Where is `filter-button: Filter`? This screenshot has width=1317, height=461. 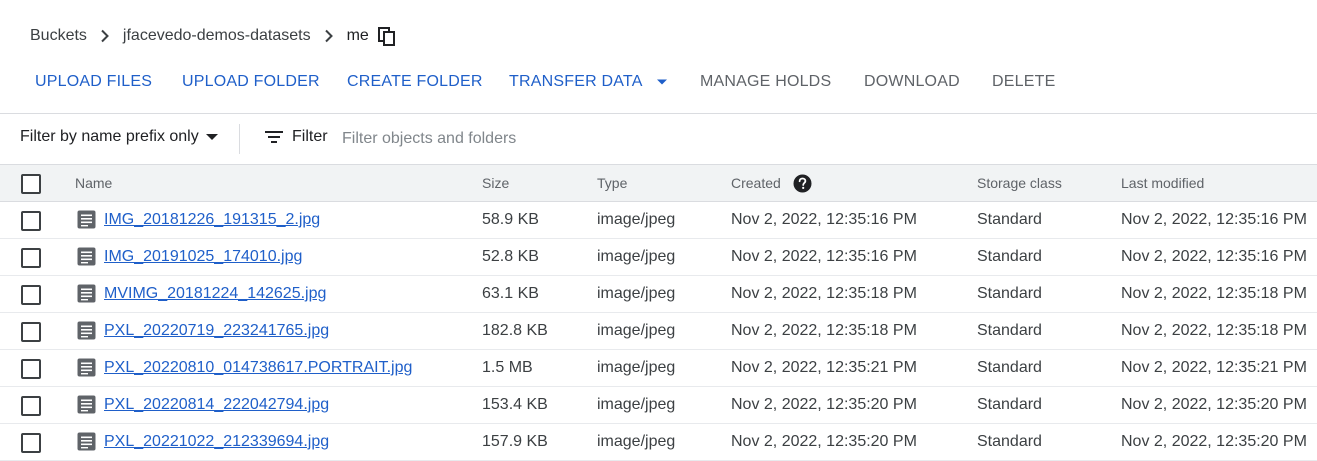 filter-button: Filter is located at coordinates (296, 137).